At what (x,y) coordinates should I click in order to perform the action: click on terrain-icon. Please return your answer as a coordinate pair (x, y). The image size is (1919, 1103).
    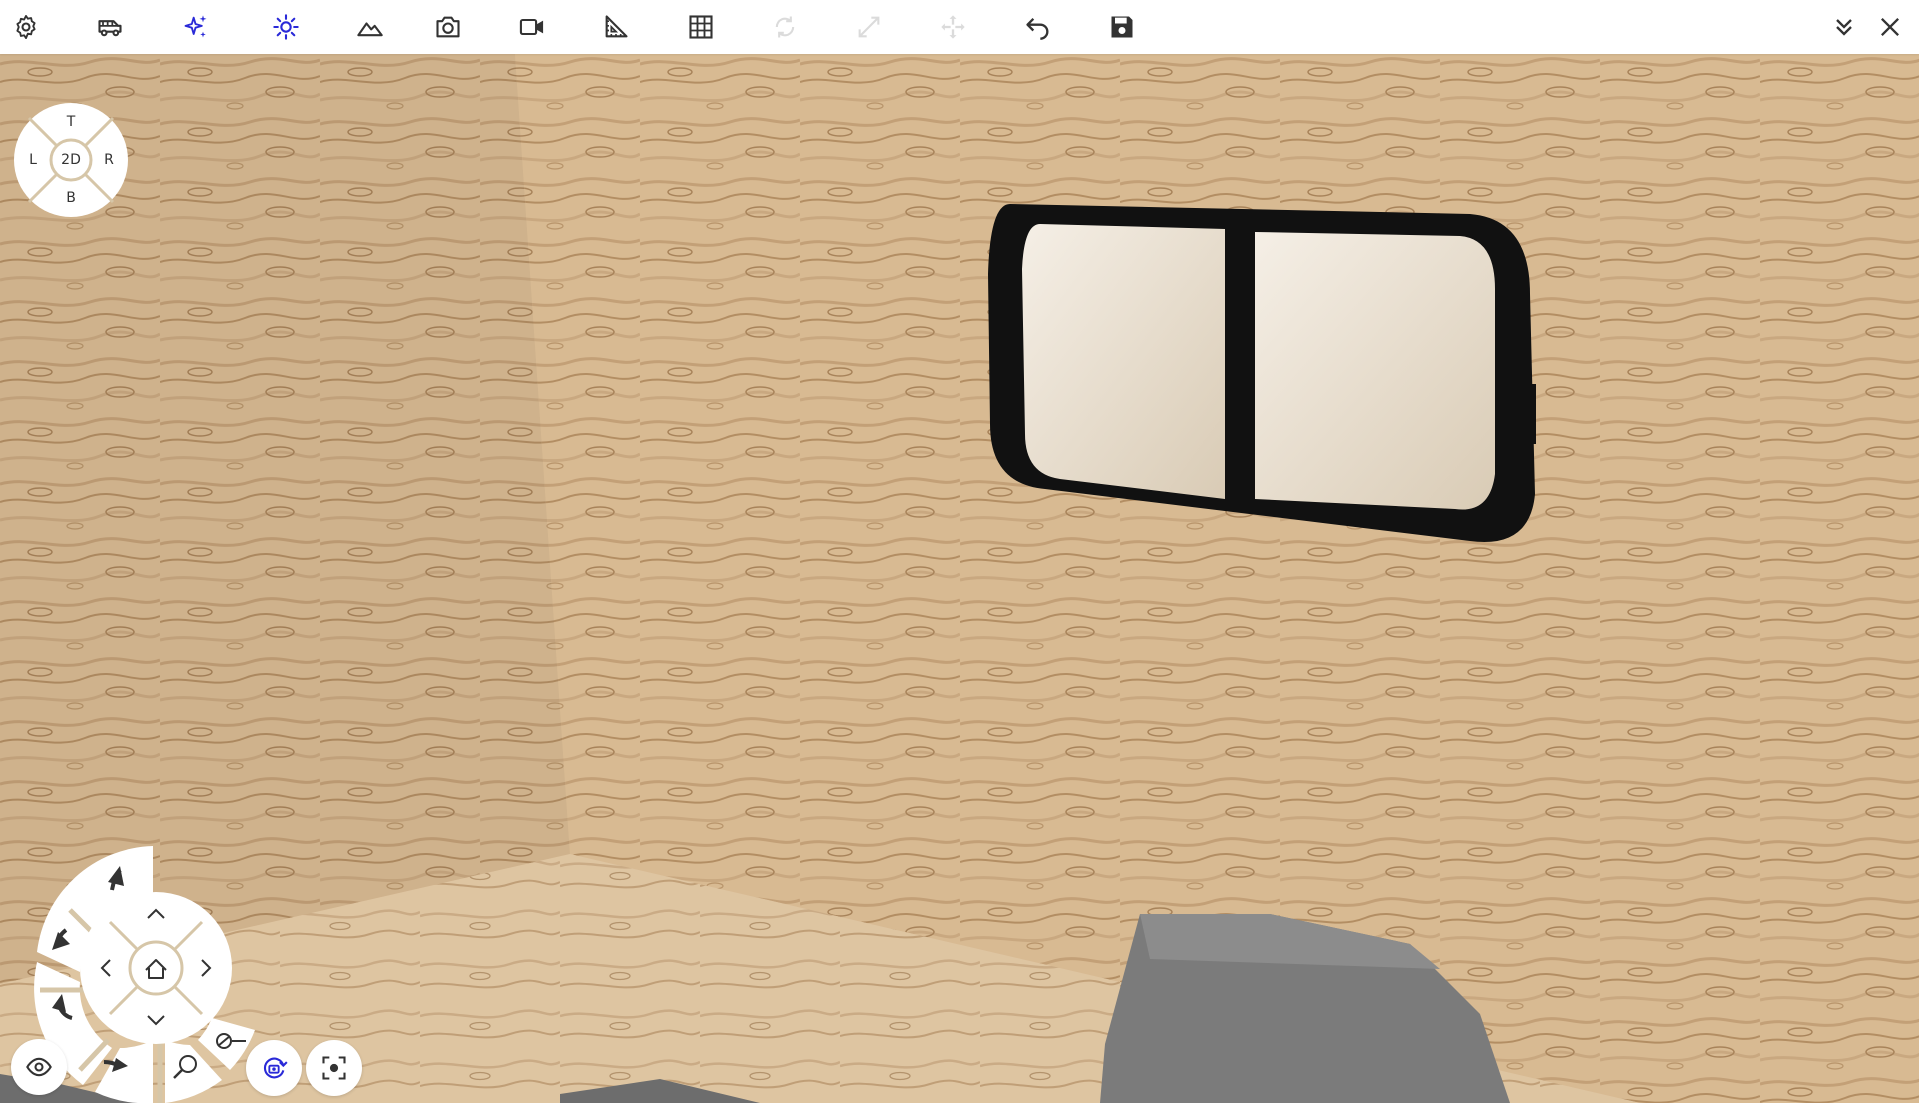
    Looking at the image, I should click on (370, 29).